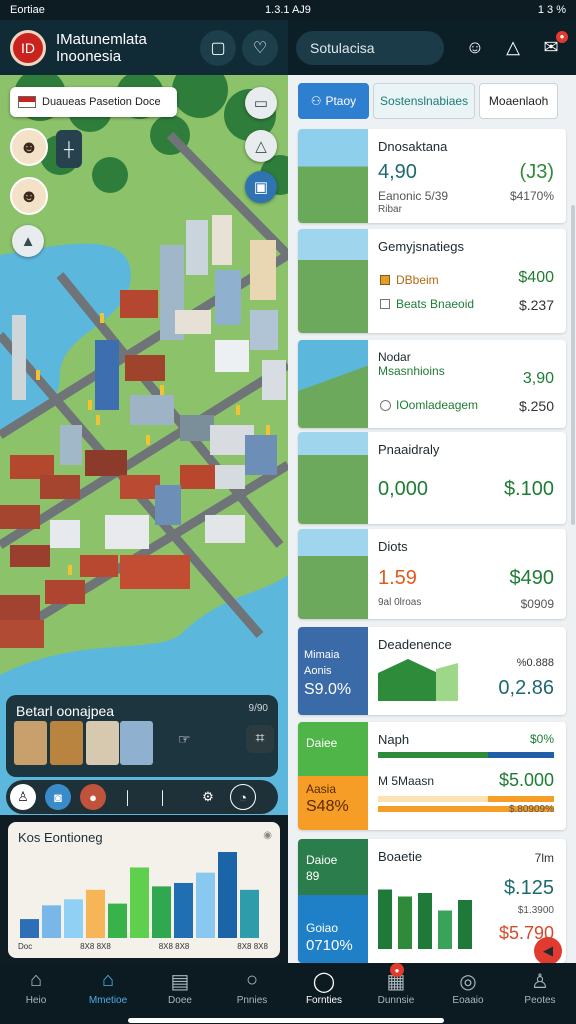 This screenshot has height=1024, width=576. Describe the element at coordinates (513, 48) in the screenshot. I see `bell-button: △` at that location.